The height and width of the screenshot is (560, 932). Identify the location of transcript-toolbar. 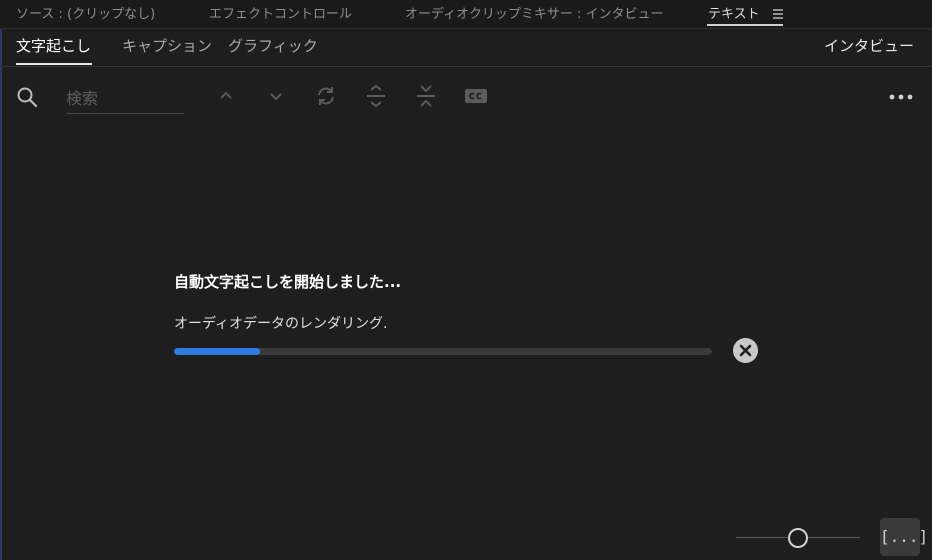
(466, 94).